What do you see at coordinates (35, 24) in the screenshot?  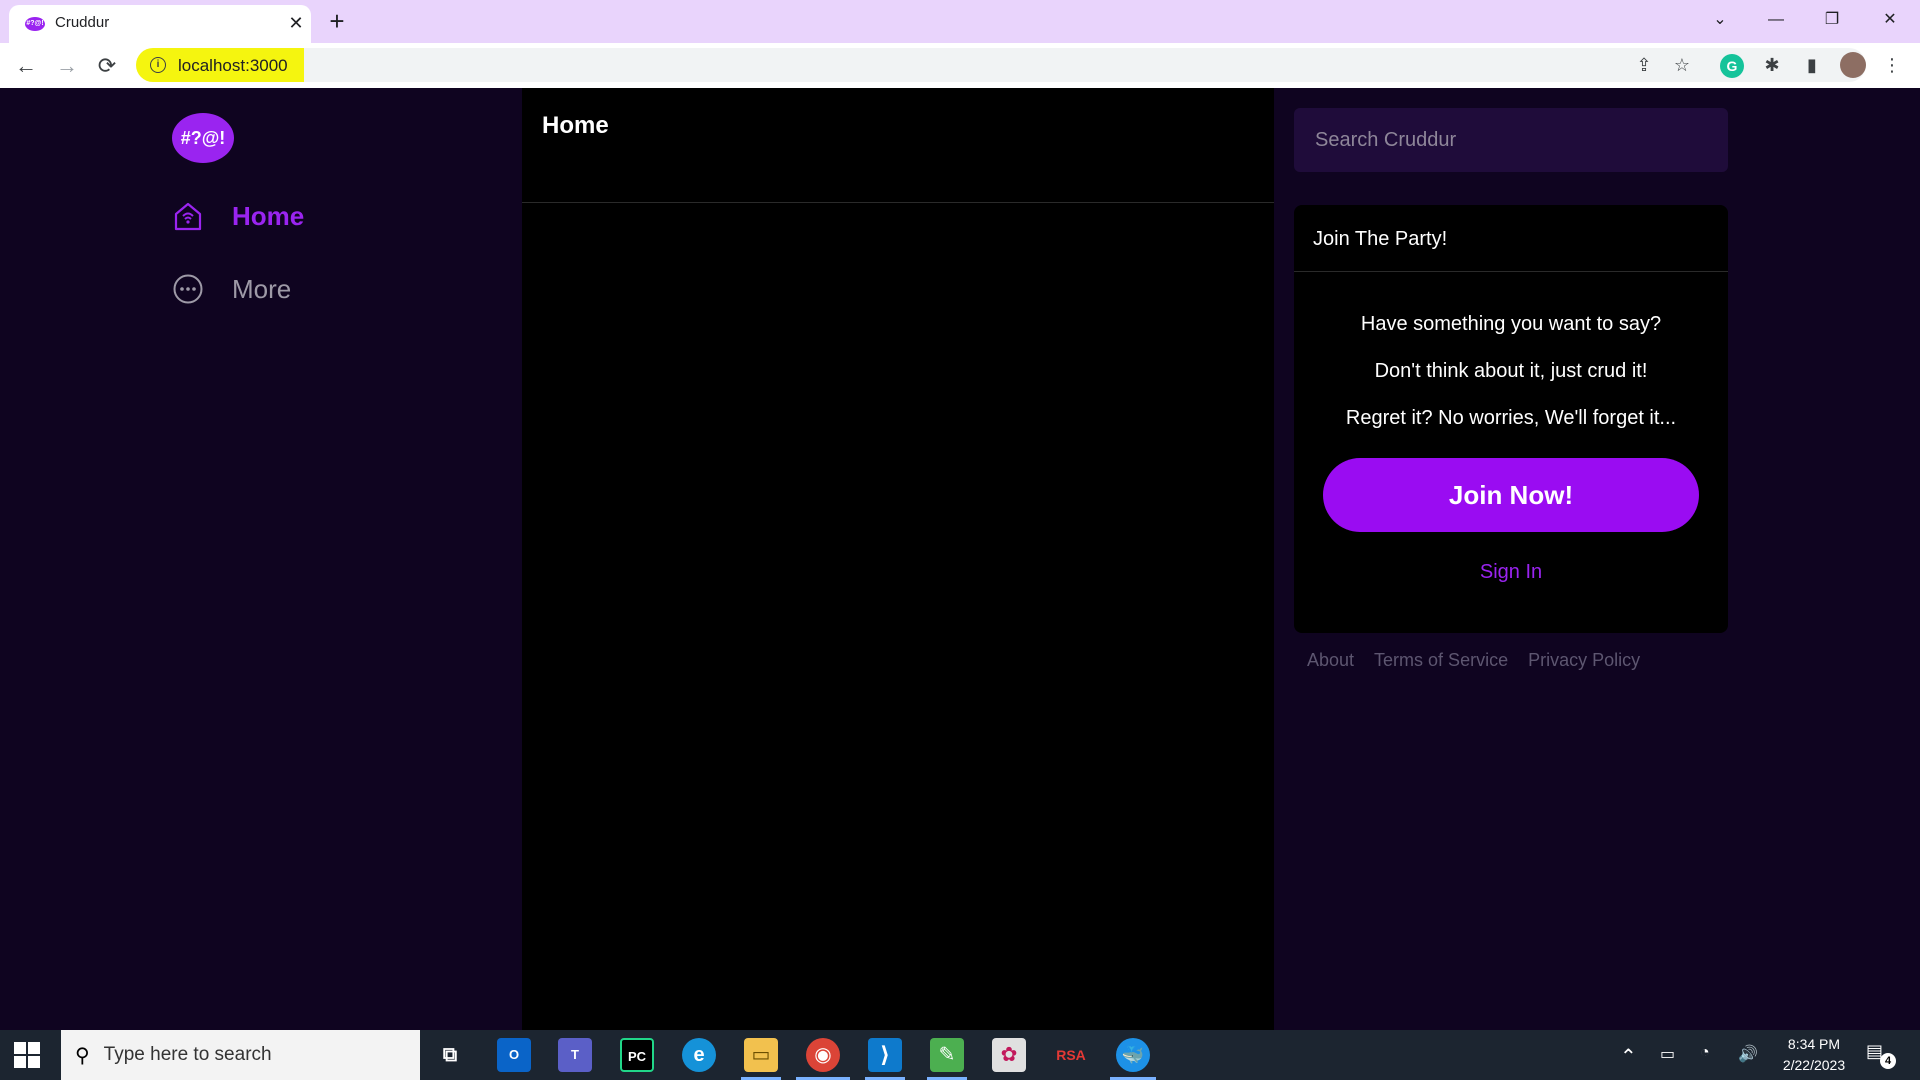 I see `cruddur-favicon-icon: #?@!` at bounding box center [35, 24].